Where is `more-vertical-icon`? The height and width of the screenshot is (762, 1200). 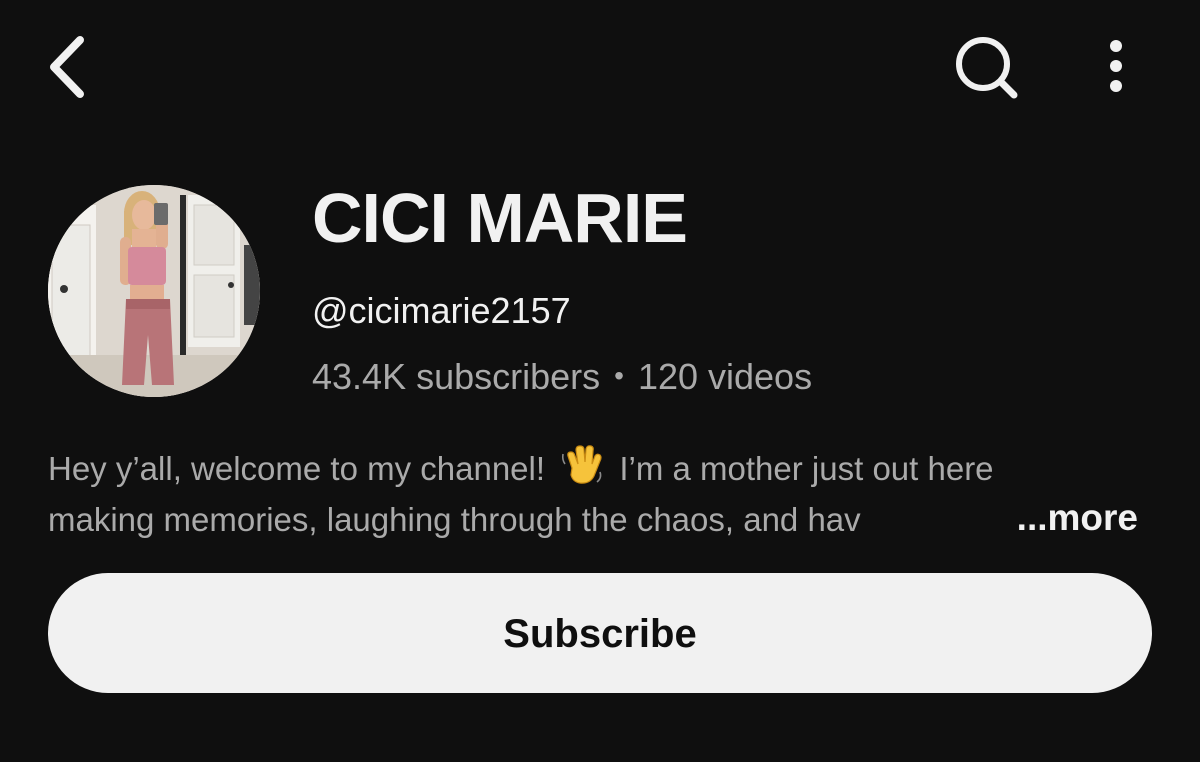
more-vertical-icon is located at coordinates (1116, 66).